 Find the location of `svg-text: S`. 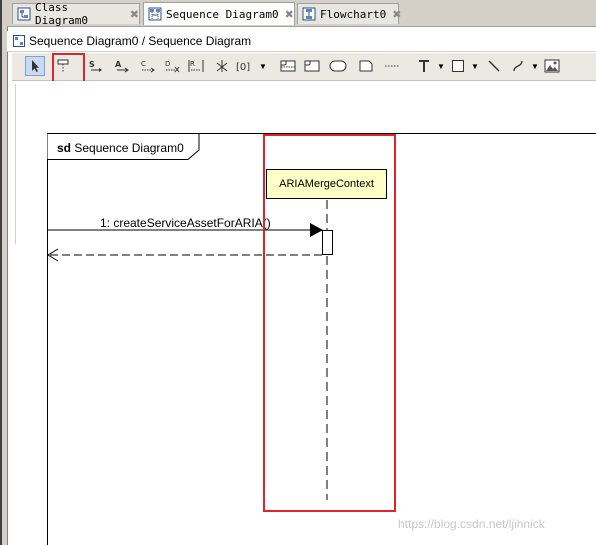

svg-text: S is located at coordinates (92, 64).